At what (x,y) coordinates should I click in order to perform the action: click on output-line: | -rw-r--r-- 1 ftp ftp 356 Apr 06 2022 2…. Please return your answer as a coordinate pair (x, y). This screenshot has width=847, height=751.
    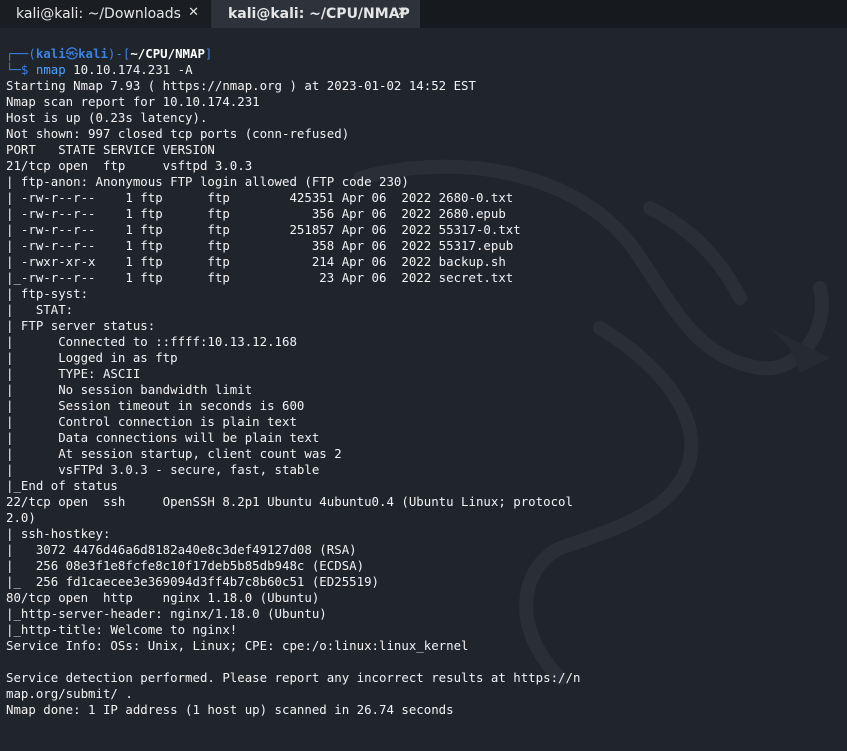
    Looking at the image, I should click on (256, 213).